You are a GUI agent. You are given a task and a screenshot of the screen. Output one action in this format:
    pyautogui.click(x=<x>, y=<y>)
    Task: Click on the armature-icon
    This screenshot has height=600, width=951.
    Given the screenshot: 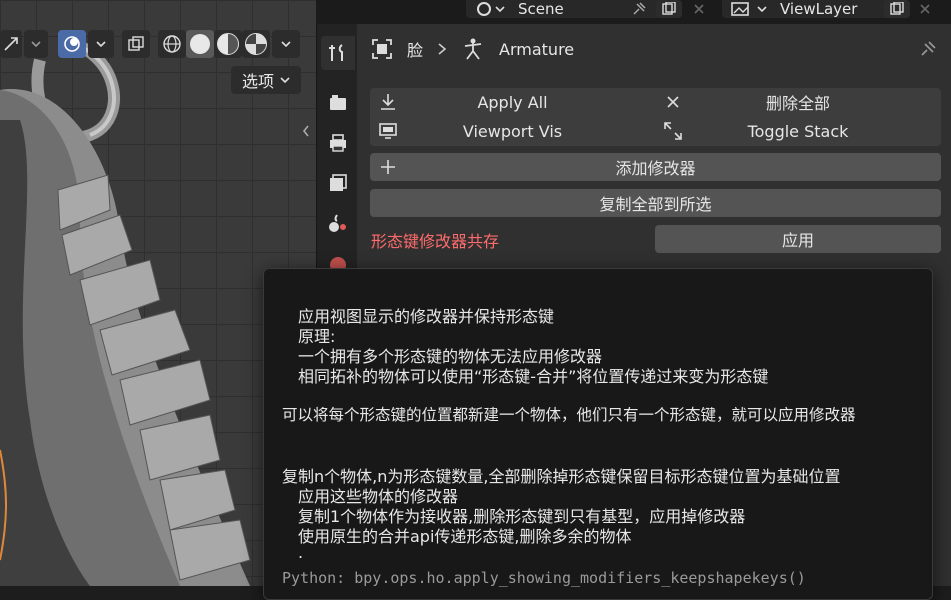 What is the action you would take?
    pyautogui.click(x=473, y=49)
    